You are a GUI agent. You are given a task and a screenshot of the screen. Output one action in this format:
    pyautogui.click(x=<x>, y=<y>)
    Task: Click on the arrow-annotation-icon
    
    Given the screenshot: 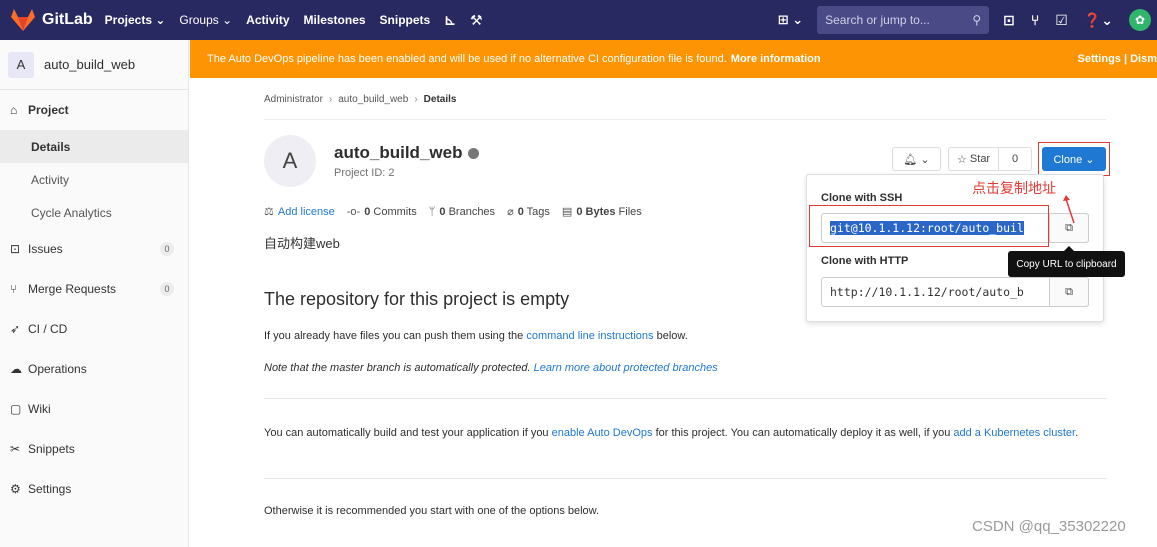 What is the action you would take?
    pyautogui.click(x=1069, y=209)
    